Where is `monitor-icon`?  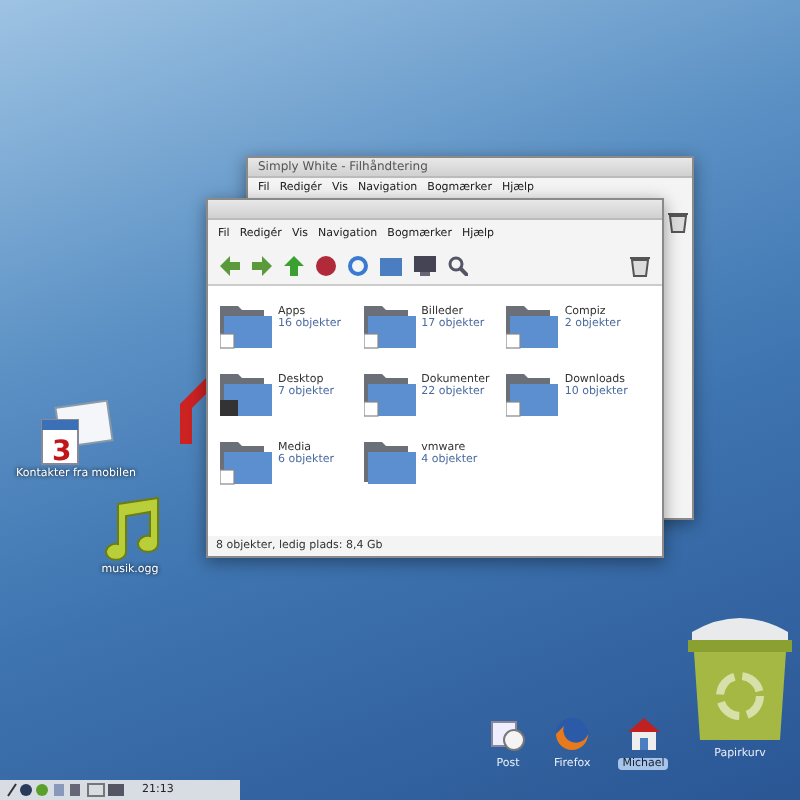
monitor-icon is located at coordinates (425, 266).